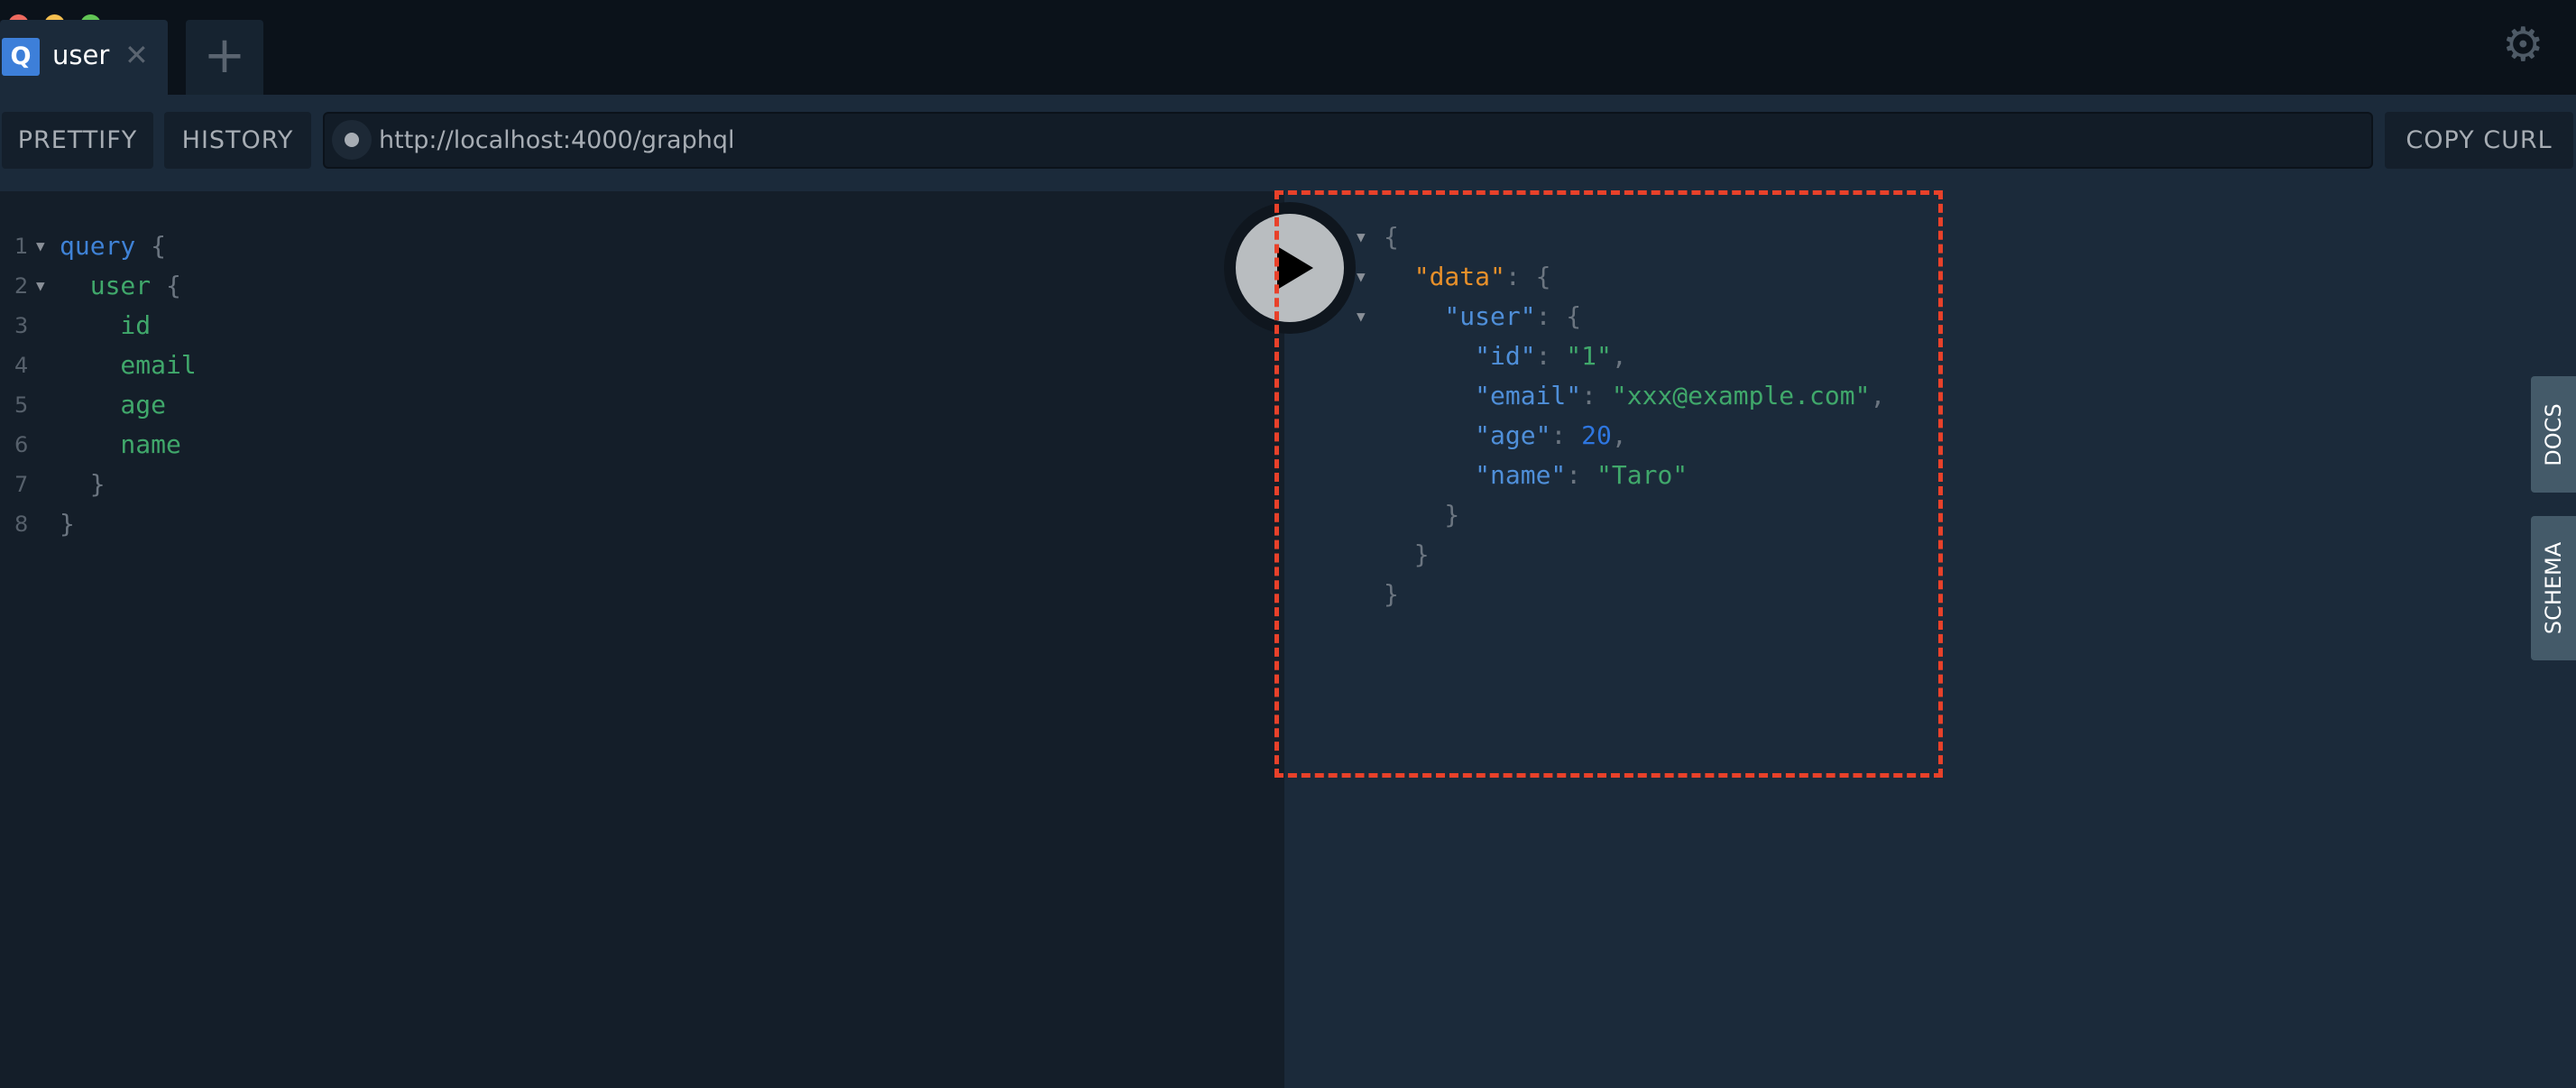 Image resolution: width=2576 pixels, height=1088 pixels. I want to click on tab-user: Q user ✕, so click(84, 57).